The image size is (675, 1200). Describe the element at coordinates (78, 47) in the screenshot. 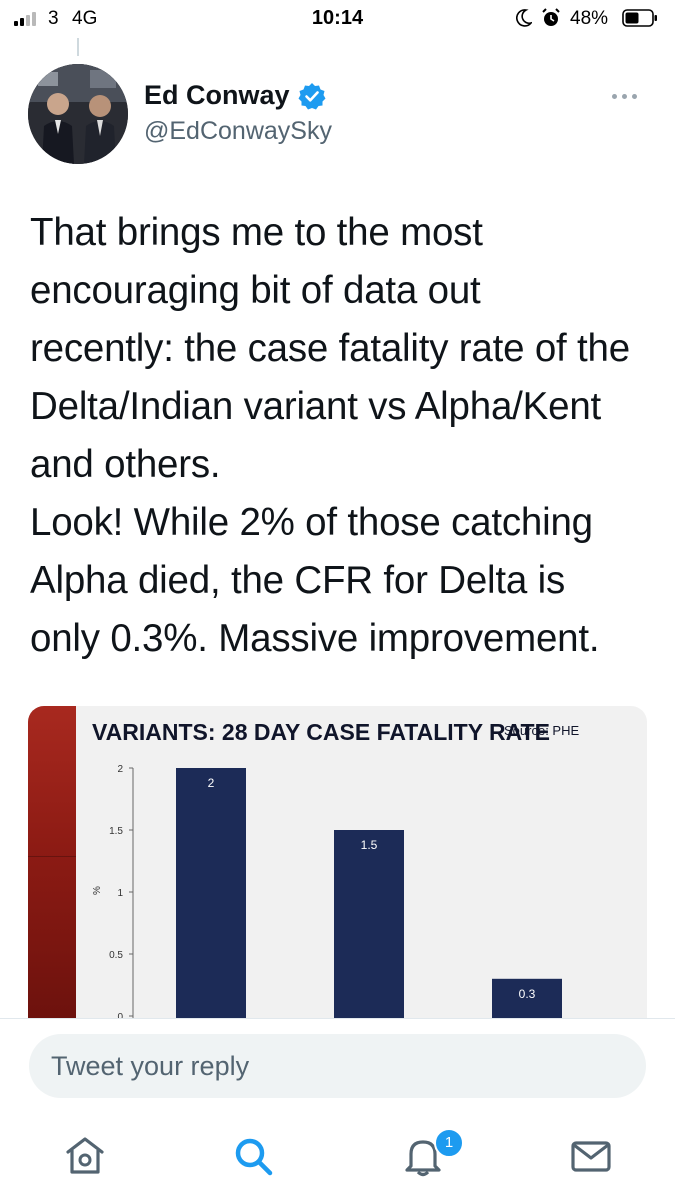

I see `thread-connector` at that location.